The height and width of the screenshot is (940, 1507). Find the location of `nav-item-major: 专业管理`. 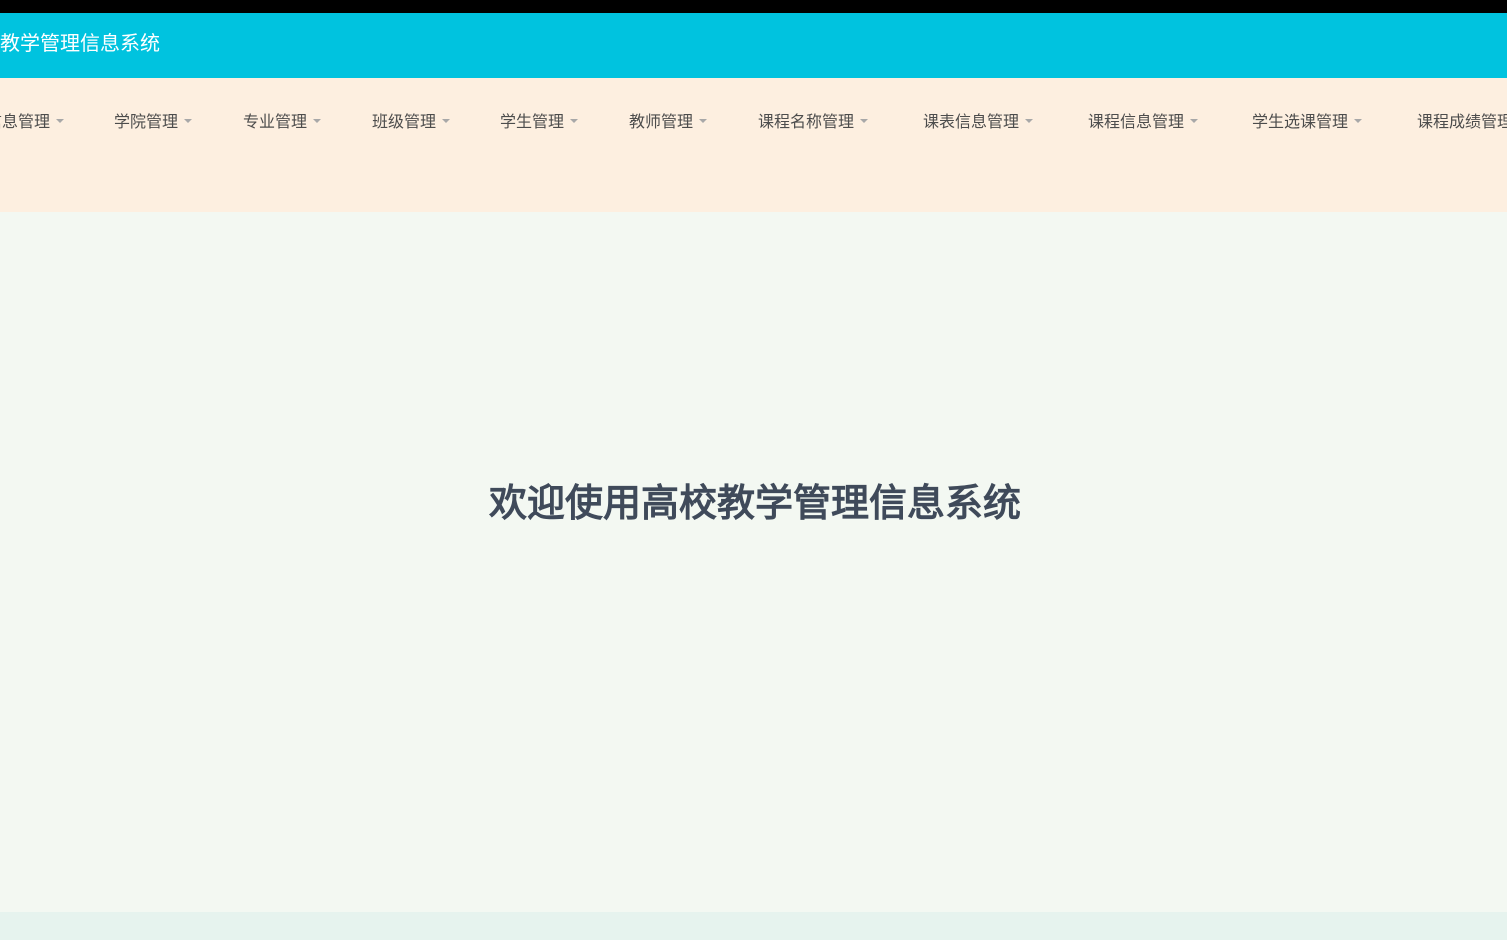

nav-item-major: 专业管理 is located at coordinates (282, 122).